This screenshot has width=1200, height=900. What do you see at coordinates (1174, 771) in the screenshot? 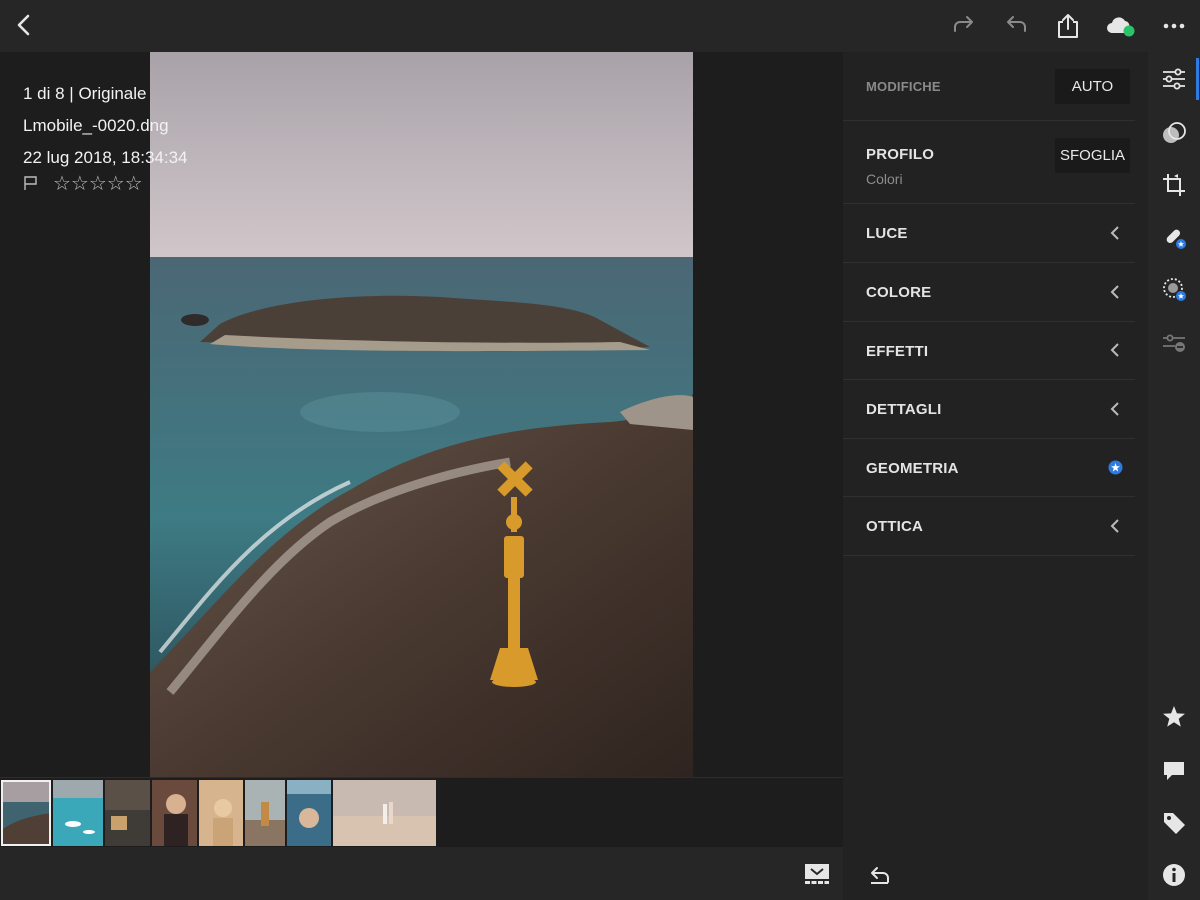
I see `comment-icon` at bounding box center [1174, 771].